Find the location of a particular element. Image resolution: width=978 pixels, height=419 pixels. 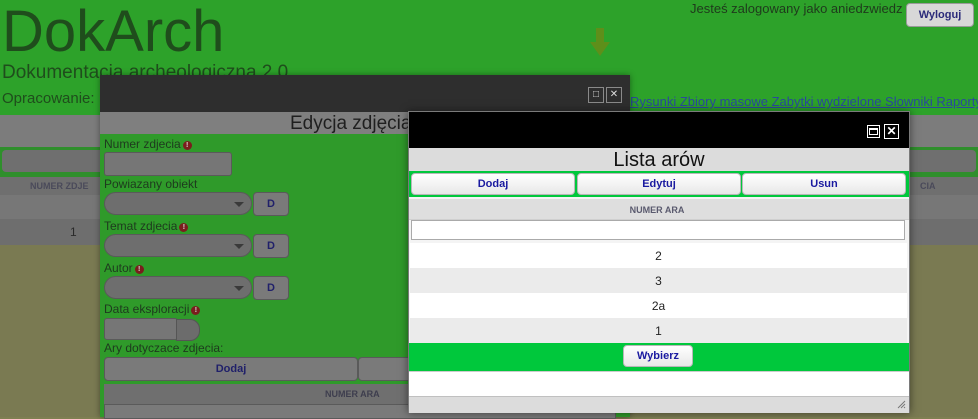

dialog-heading: Edycja zdjęcia is located at coordinates (351, 123).